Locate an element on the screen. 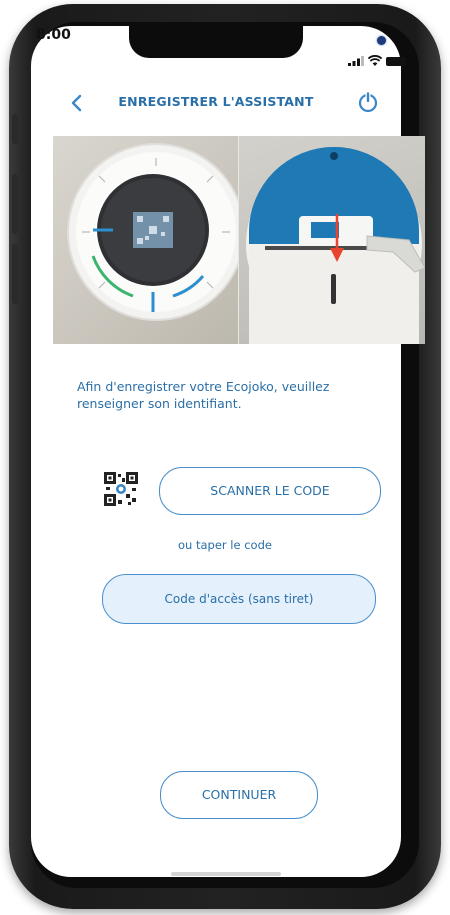 This screenshot has height=915, width=450. battery-icon is located at coordinates (396, 61).